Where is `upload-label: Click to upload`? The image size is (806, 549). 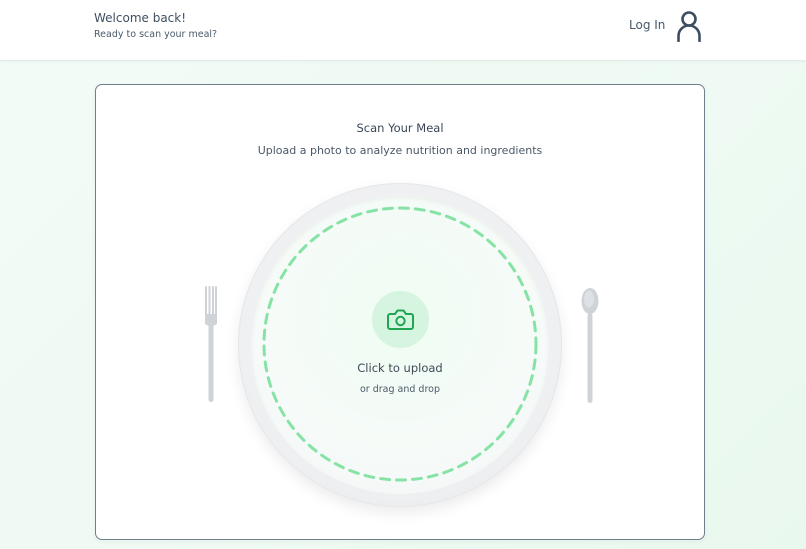
upload-label: Click to upload is located at coordinates (400, 368).